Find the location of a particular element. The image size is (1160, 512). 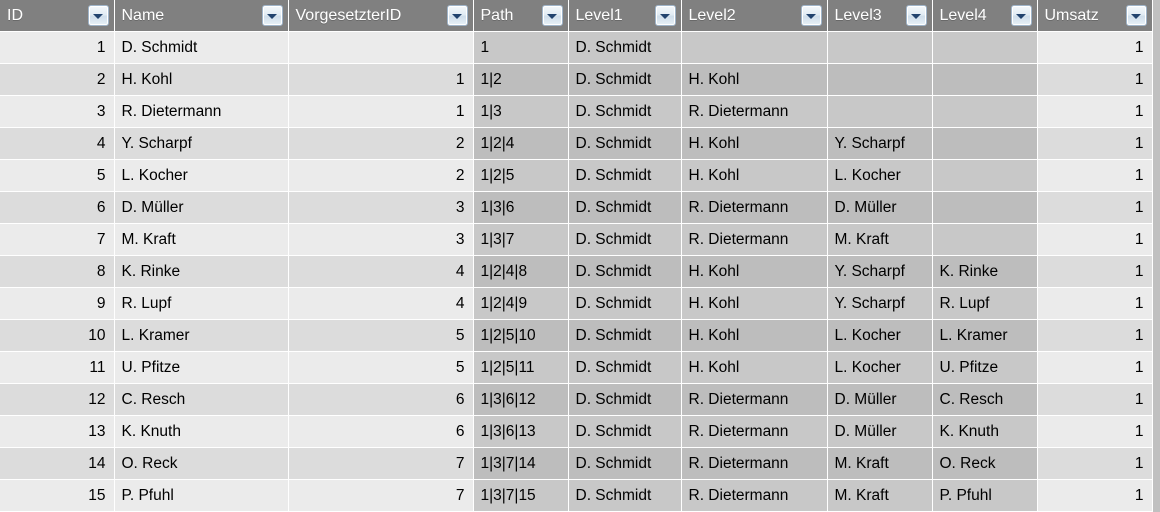

filter-dropdown-icon-level4 is located at coordinates (1021, 15).